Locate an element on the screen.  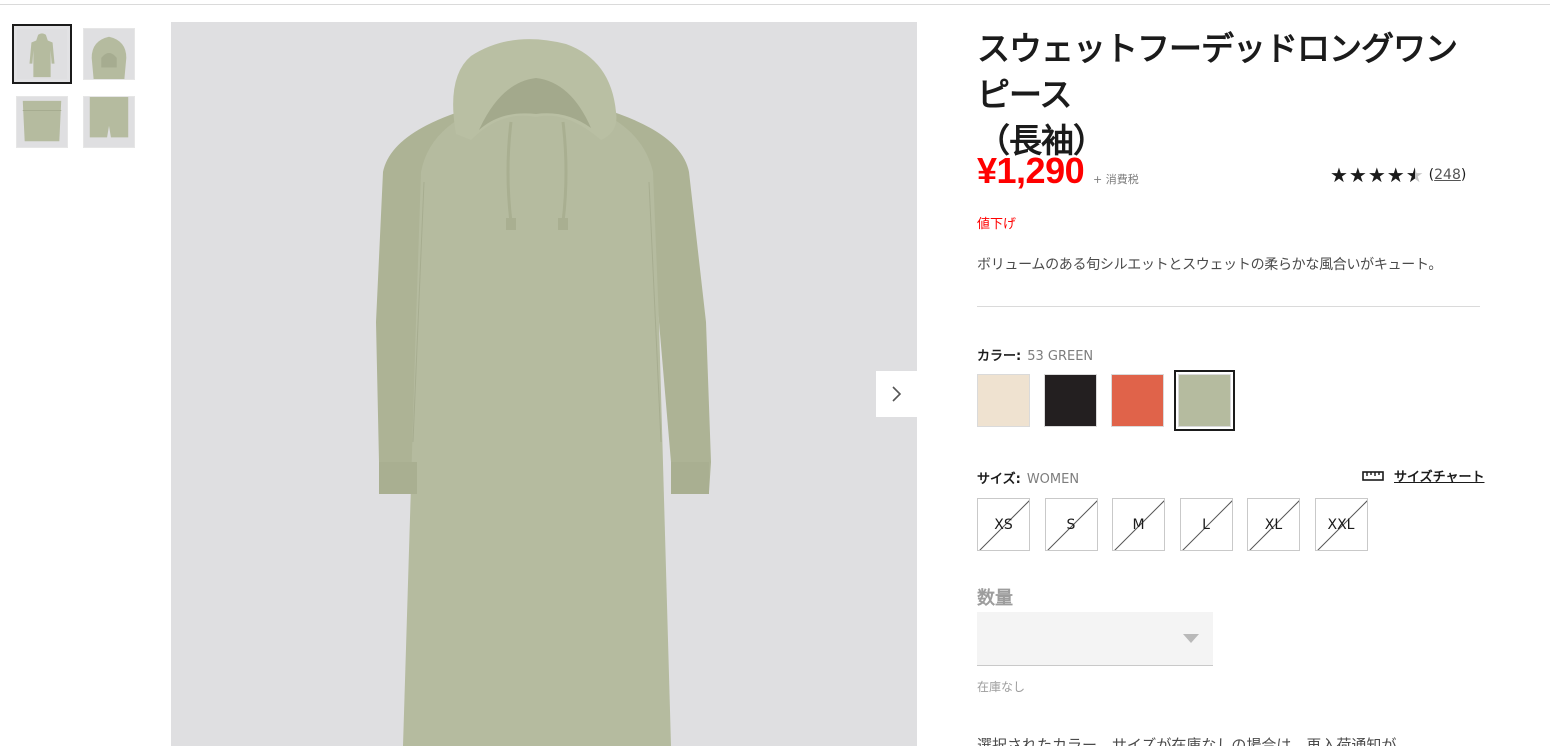
product-title-line1: スウェットフーデッドロングワンピース is located at coordinates (1217, 71).